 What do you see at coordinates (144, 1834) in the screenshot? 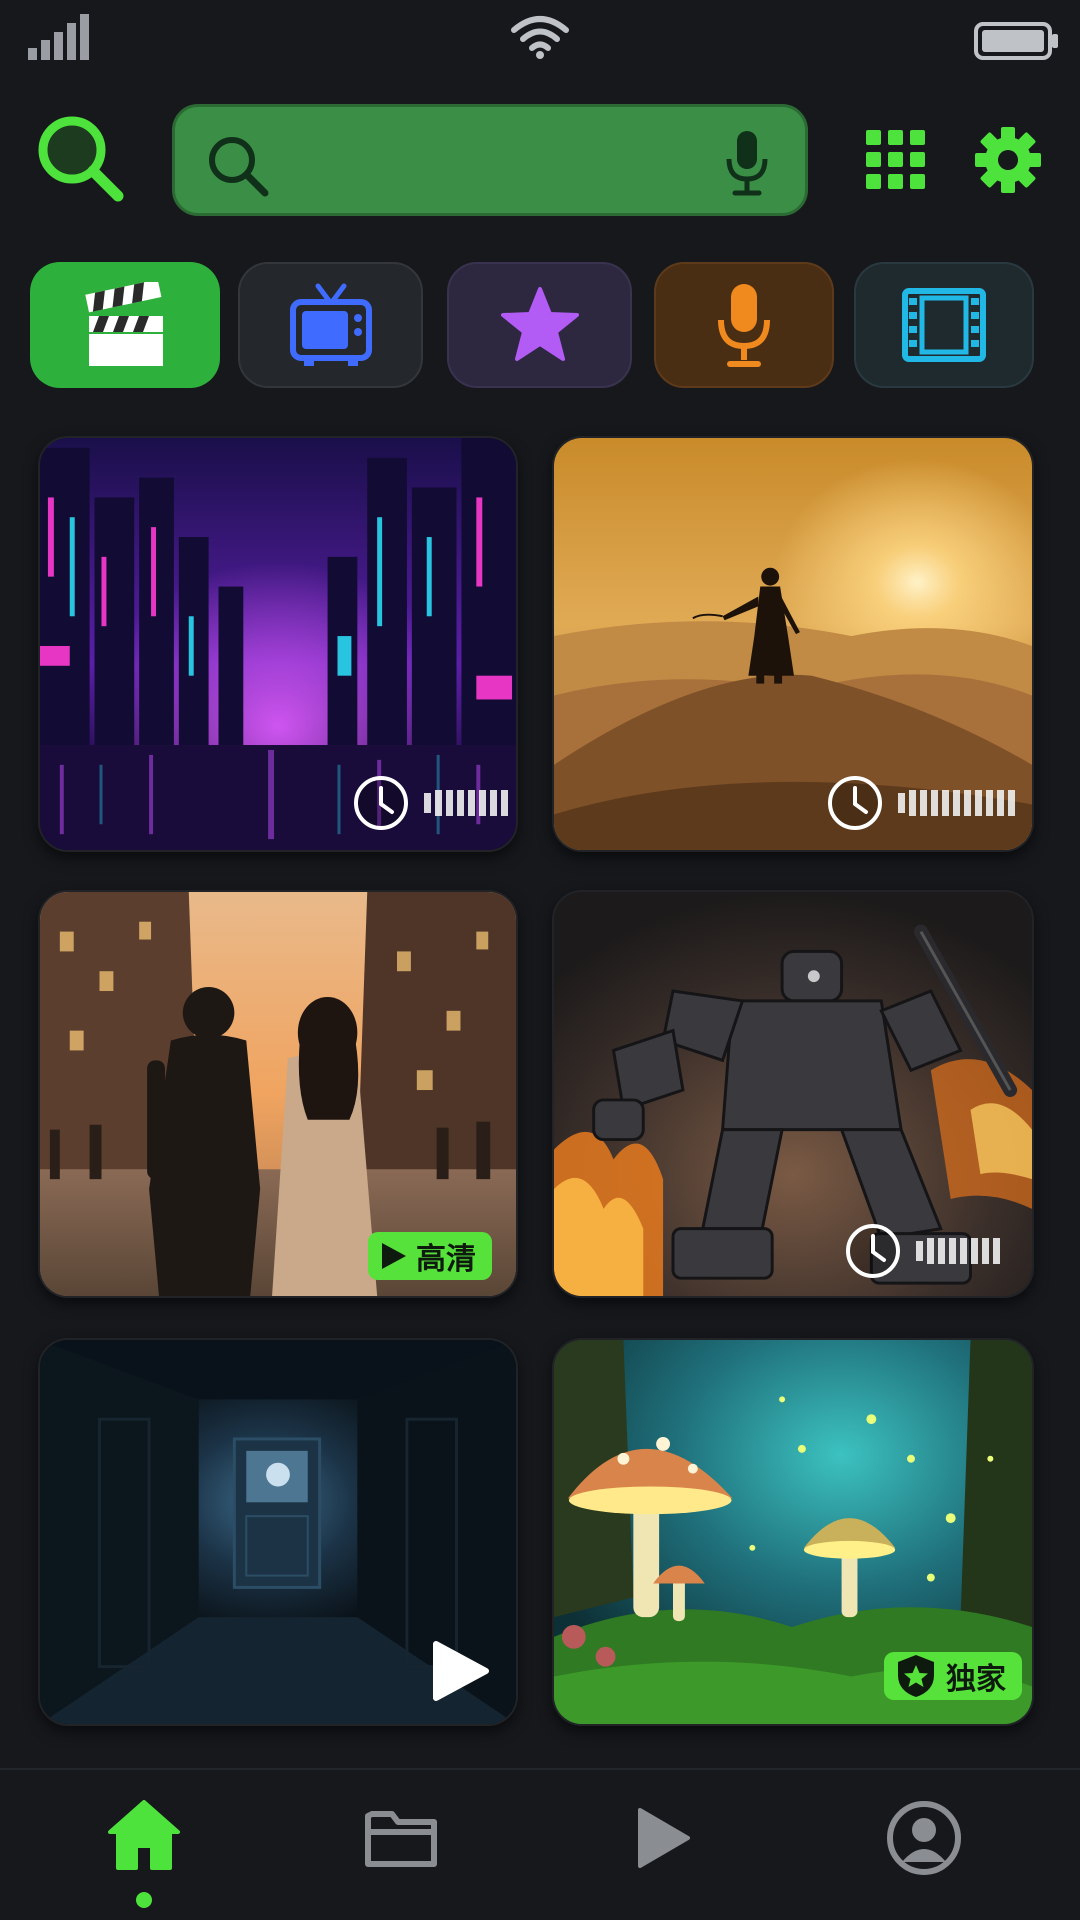
I see `home-icon` at bounding box center [144, 1834].